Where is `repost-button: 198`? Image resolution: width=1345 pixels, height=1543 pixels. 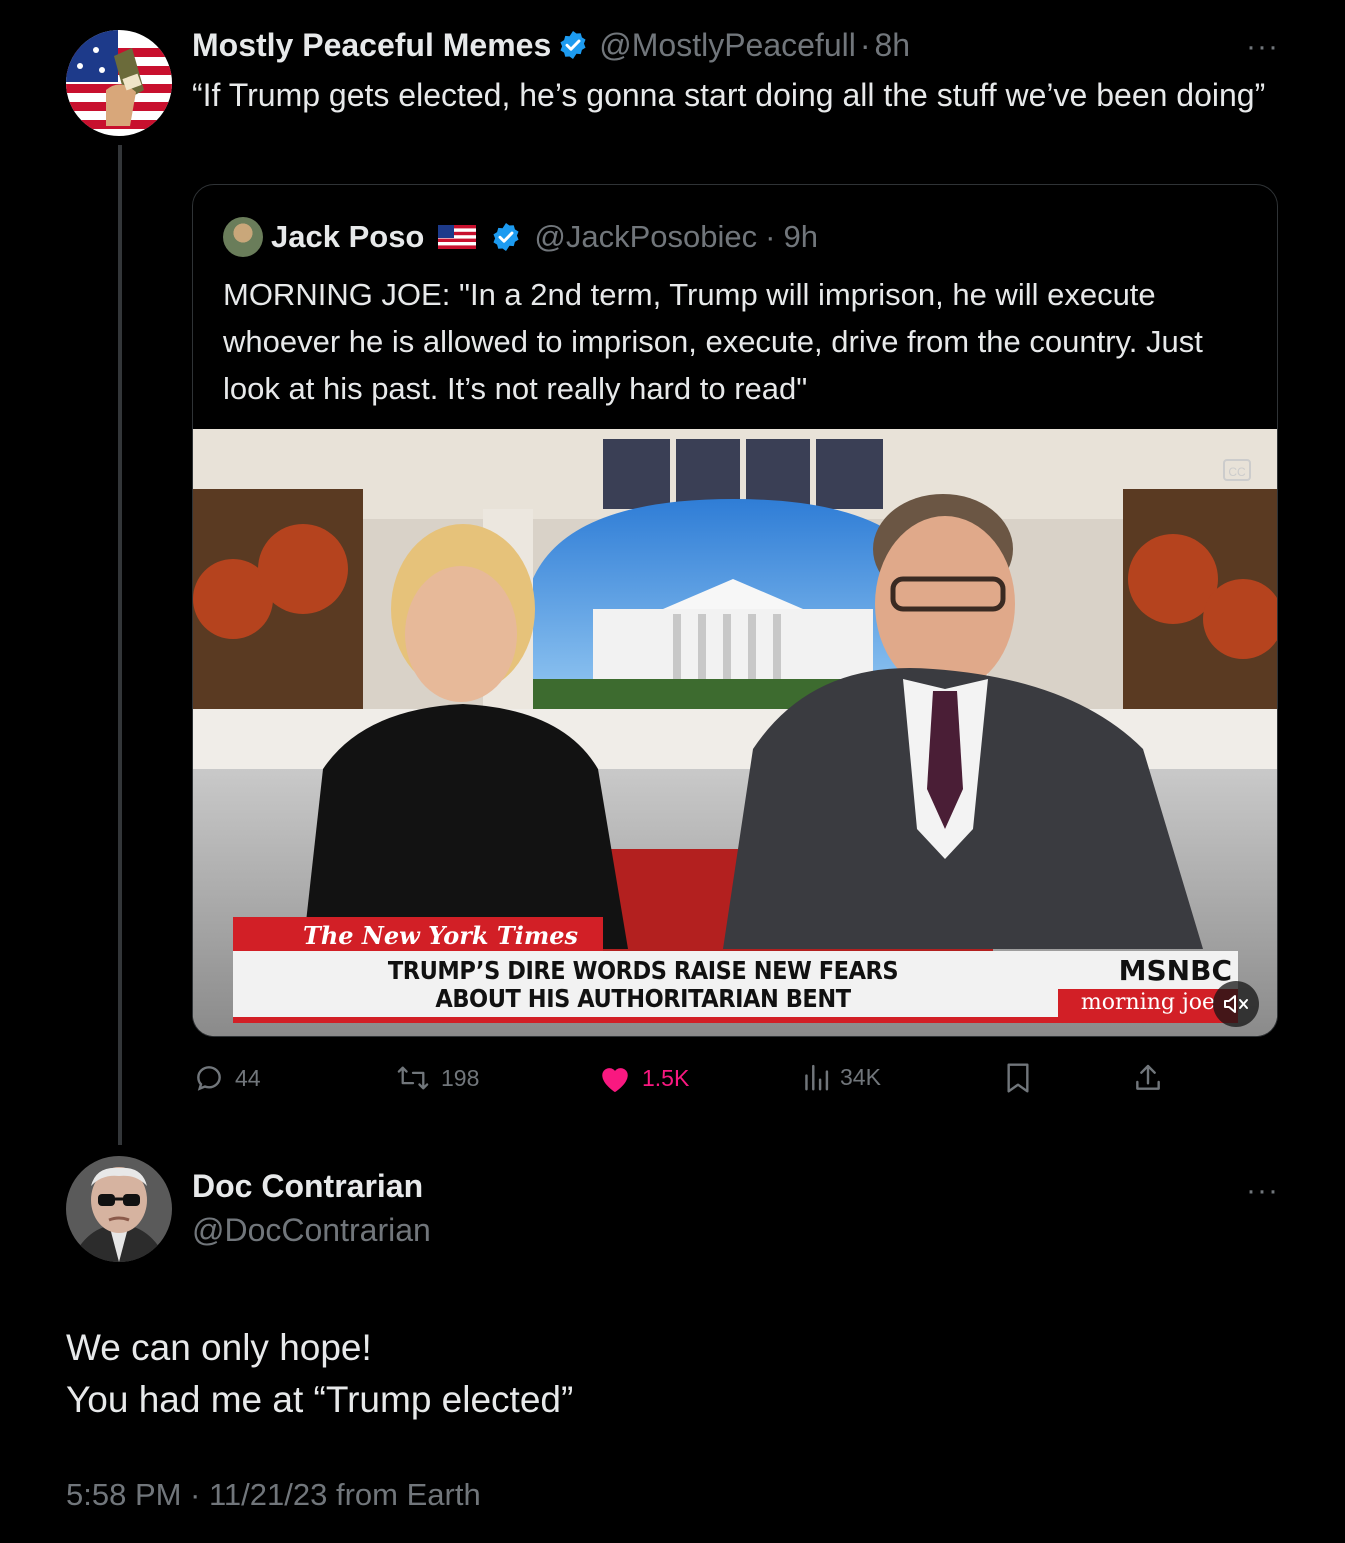 repost-button: 198 is located at coordinates (437, 1078).